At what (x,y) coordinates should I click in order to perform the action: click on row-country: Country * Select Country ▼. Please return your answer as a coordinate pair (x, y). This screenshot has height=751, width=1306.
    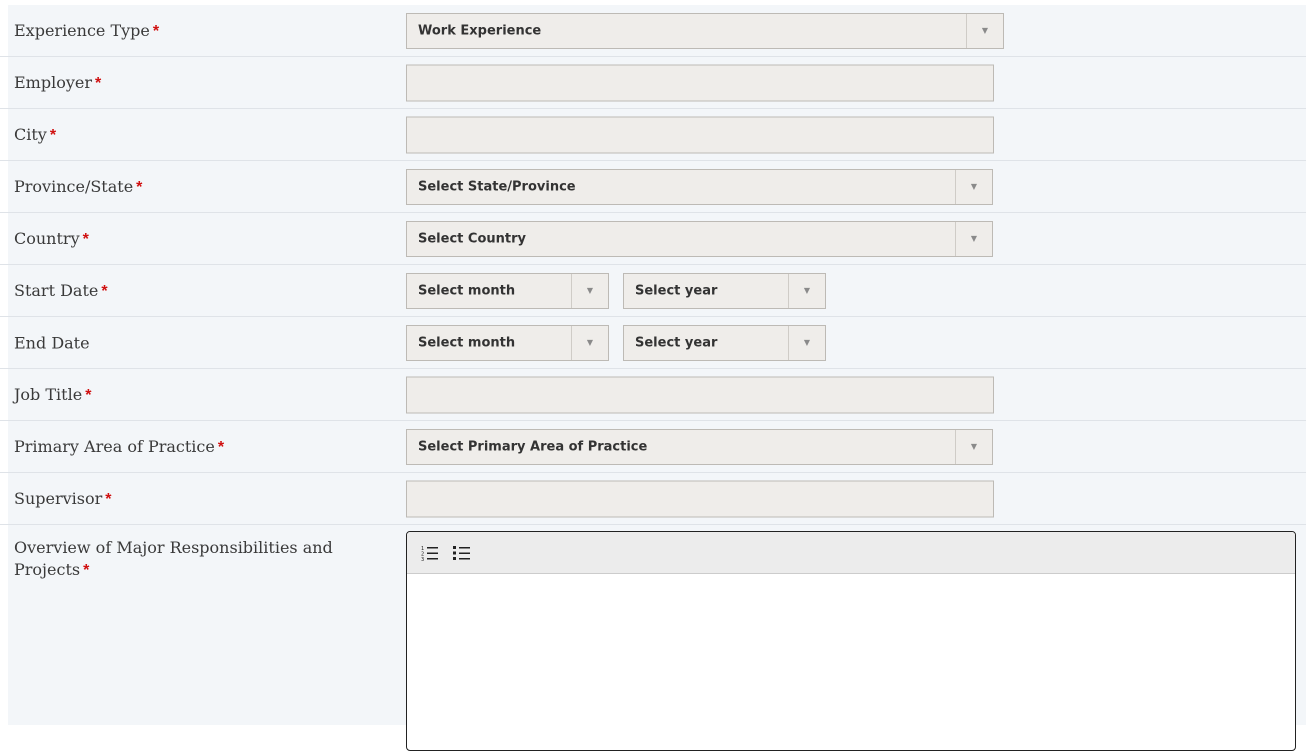
    Looking at the image, I should click on (653, 239).